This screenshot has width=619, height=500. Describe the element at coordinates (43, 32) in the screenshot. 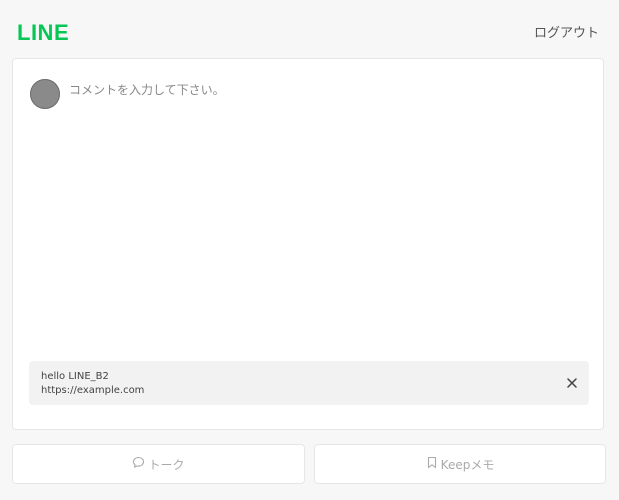

I see `line-logo: LINE` at that location.